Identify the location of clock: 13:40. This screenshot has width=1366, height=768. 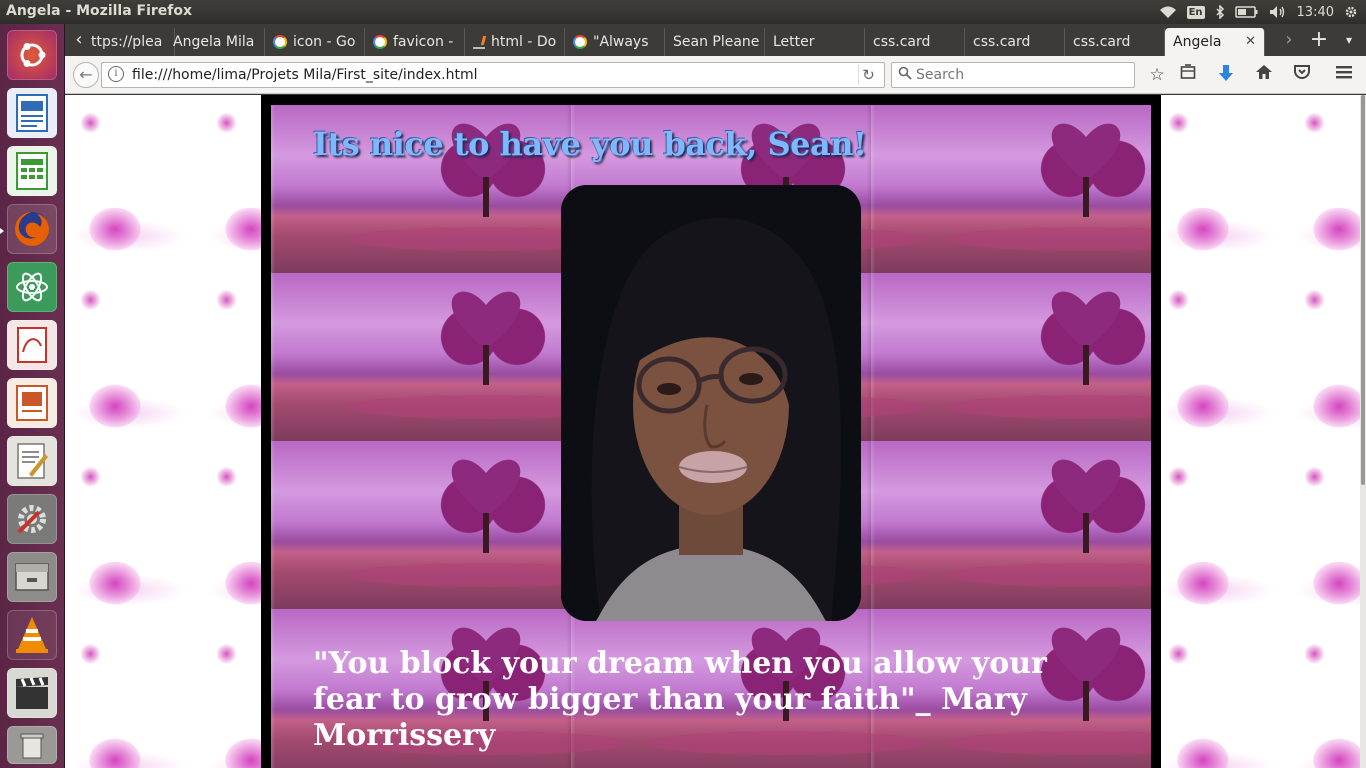
(1315, 12).